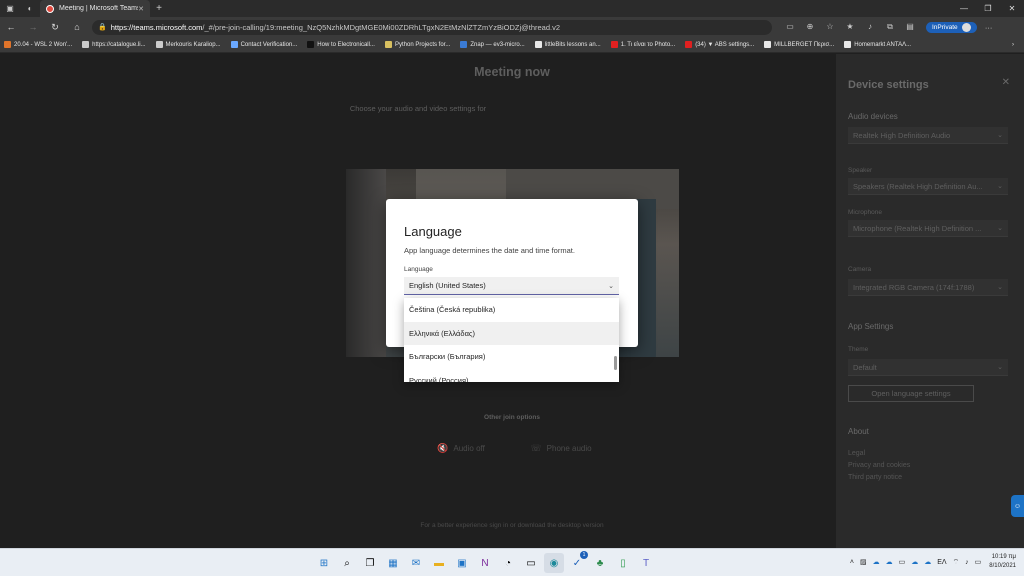 The height and width of the screenshot is (576, 1024). Describe the element at coordinates (511, 375) in the screenshot. I see `language-option: Русский (Россия)` at that location.